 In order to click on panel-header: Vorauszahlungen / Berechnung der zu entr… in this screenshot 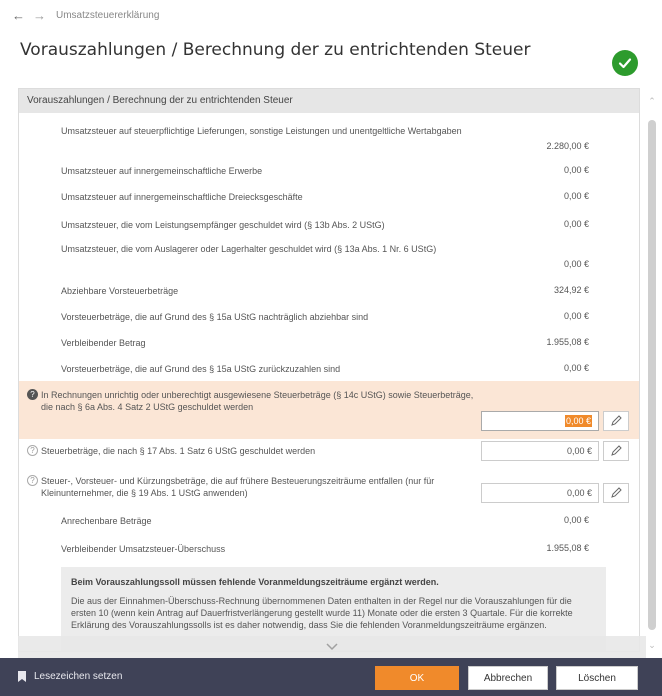, I will do `click(329, 101)`.